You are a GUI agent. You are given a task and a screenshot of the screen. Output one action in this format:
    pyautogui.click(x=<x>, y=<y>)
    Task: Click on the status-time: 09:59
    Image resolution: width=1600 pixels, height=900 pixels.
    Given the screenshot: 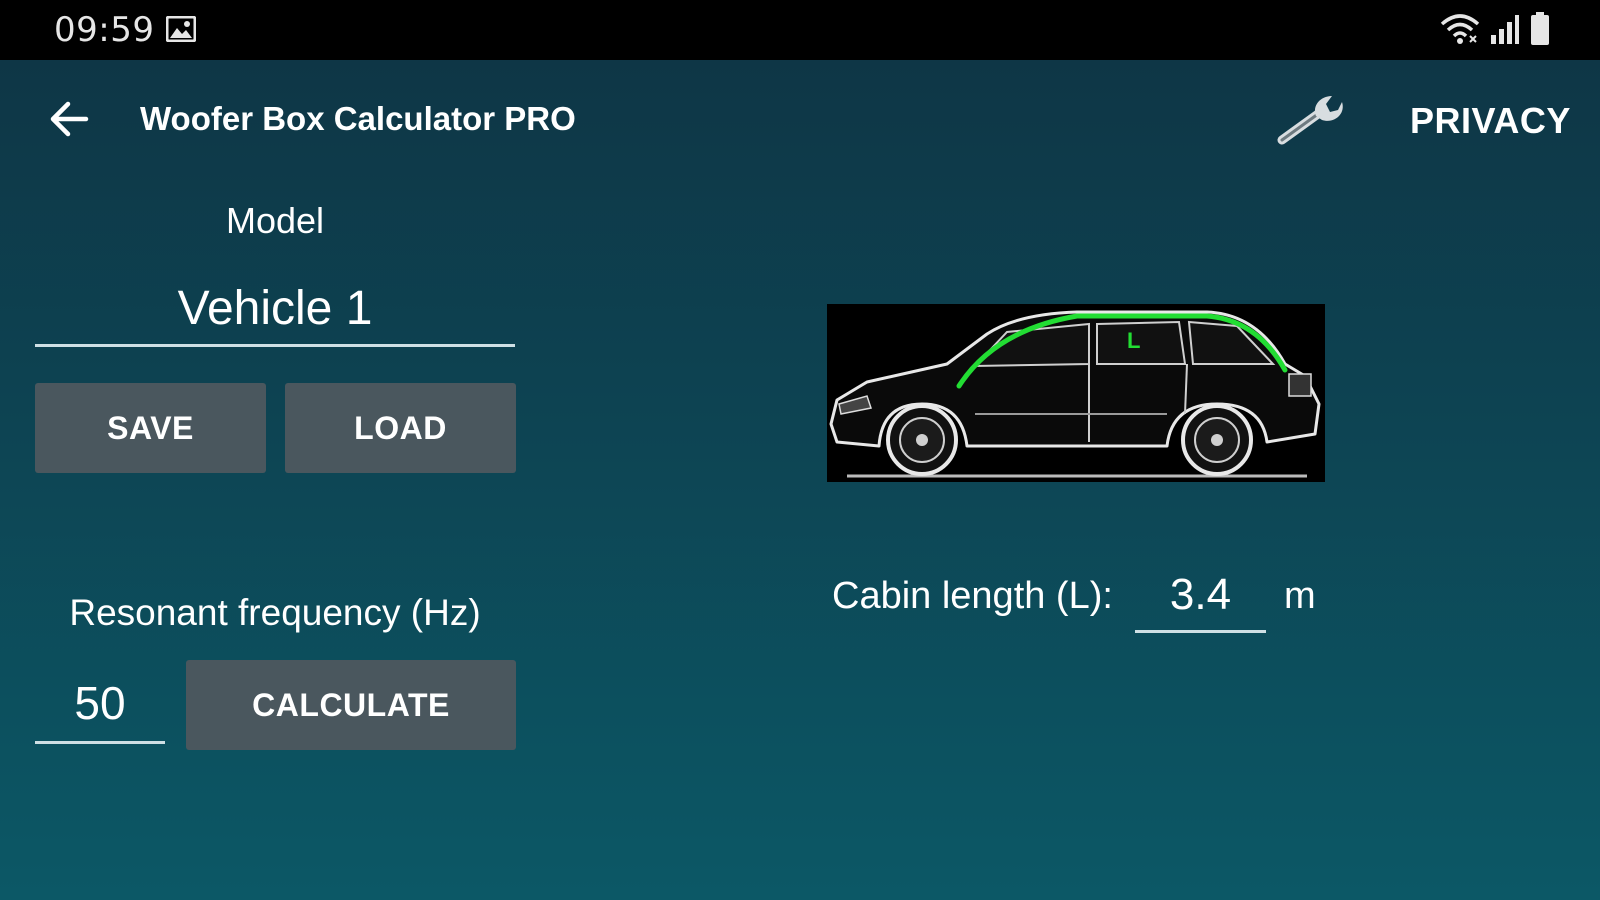 What is the action you would take?
    pyautogui.click(x=104, y=30)
    